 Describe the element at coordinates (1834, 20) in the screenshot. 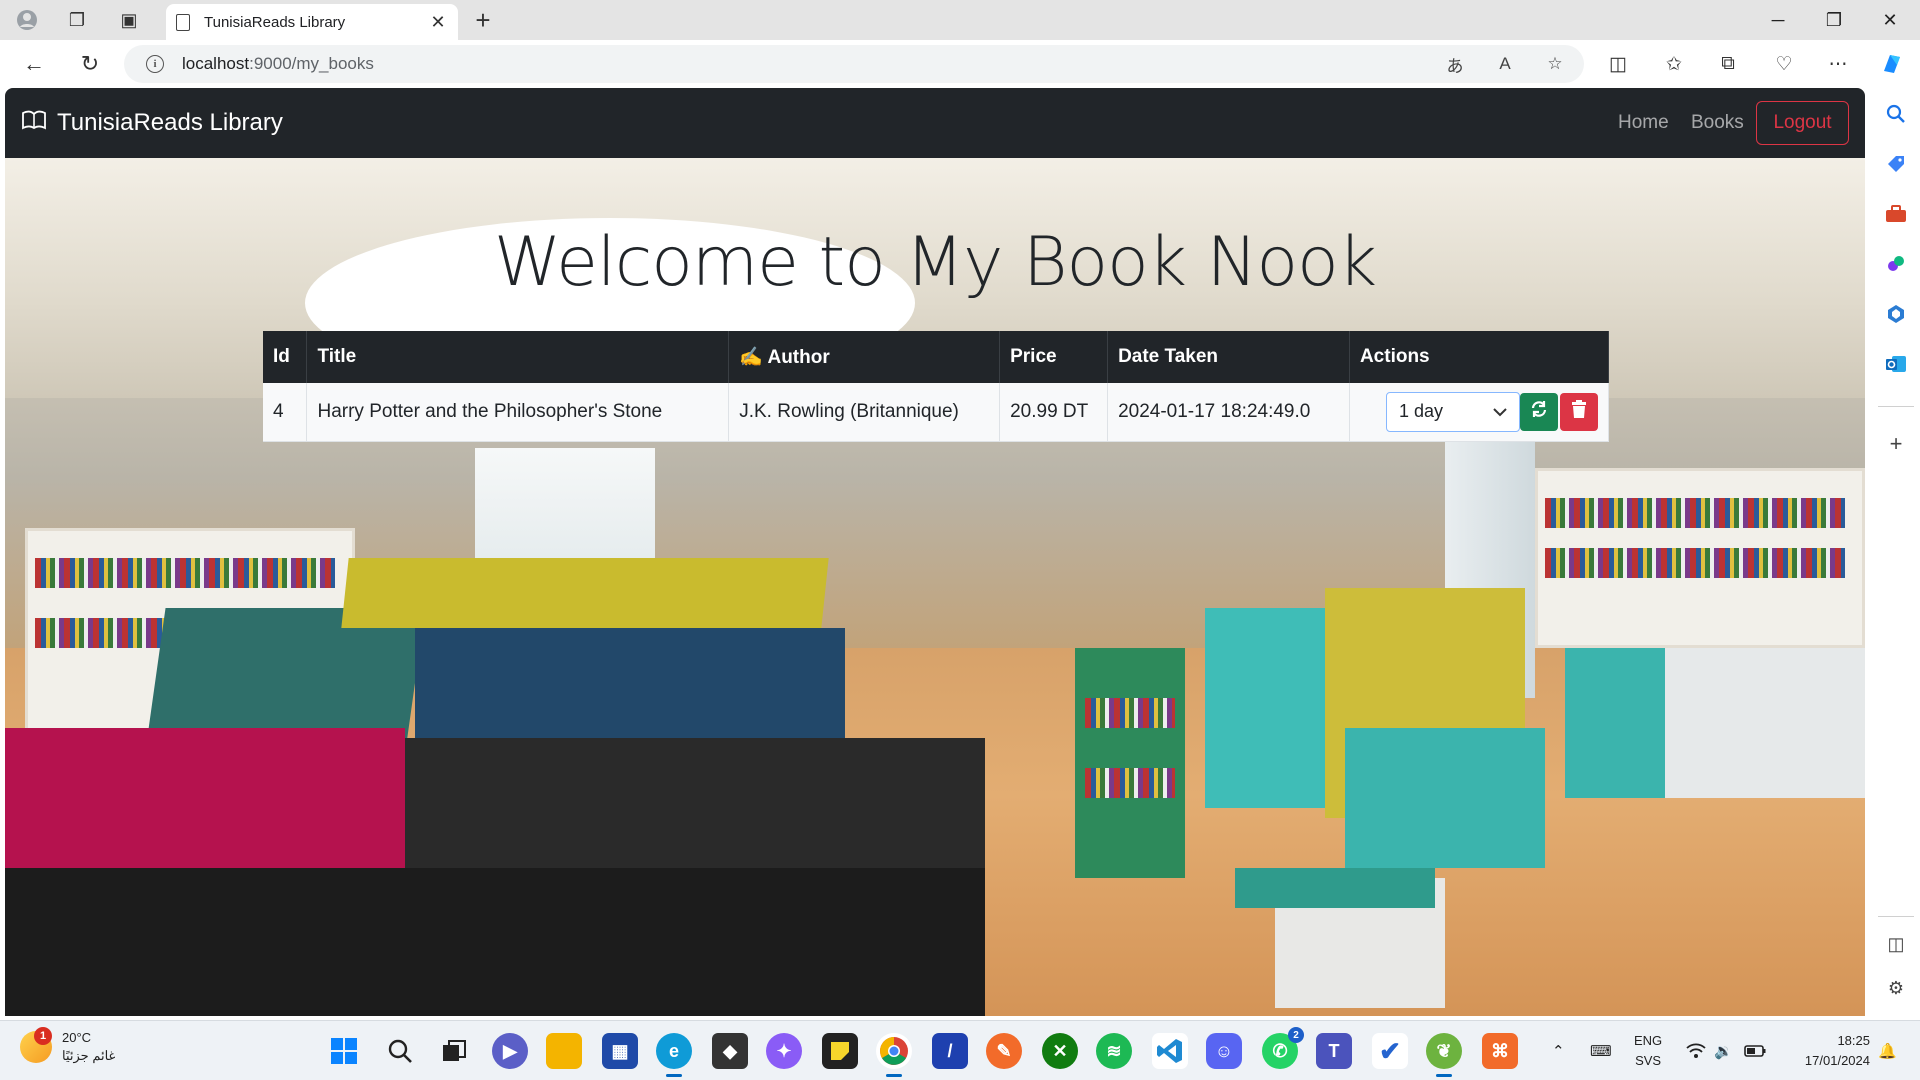

I see `restore-button: ❐` at that location.